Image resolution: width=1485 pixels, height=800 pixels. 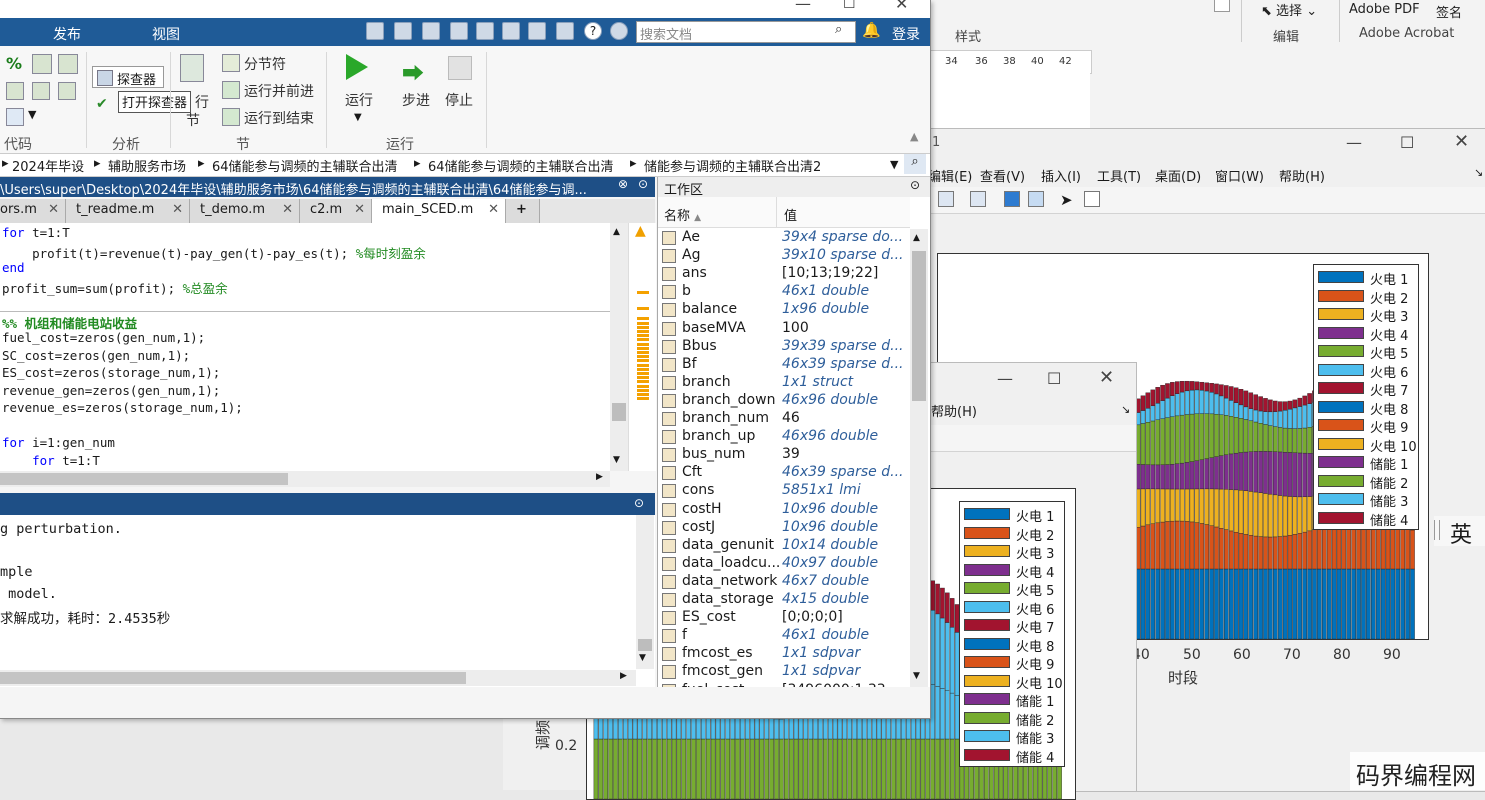 I want to click on new-icon, so click(x=375, y=31).